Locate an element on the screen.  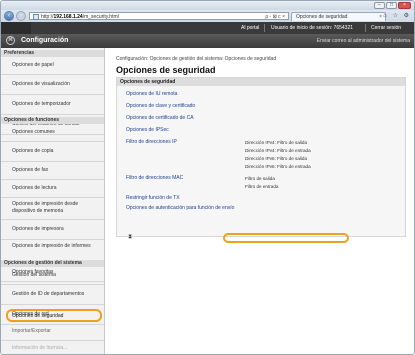
sidebar-item-scan: Opciones de lectura is located at coordinates (52, 189).